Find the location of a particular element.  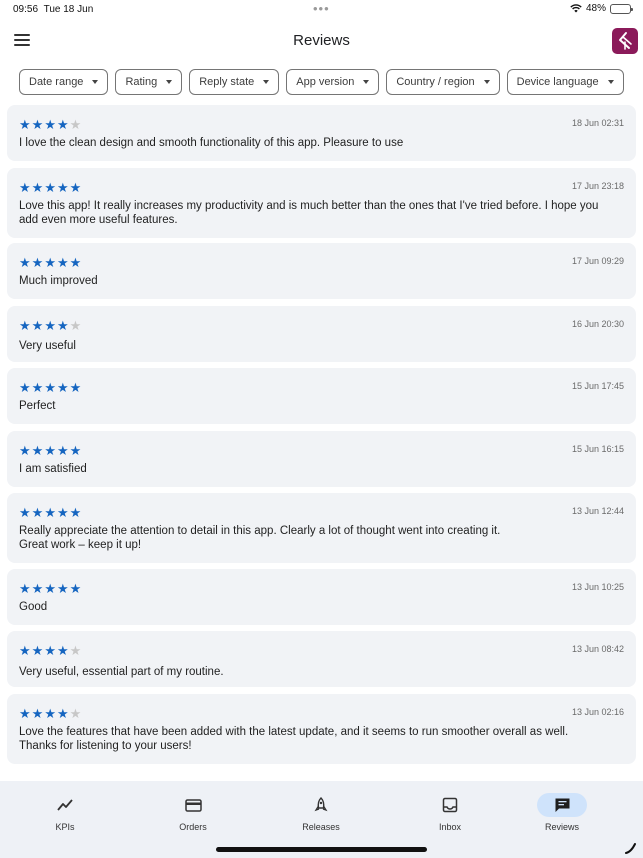

review-date: 16 Jun 20:30 is located at coordinates (597, 324).